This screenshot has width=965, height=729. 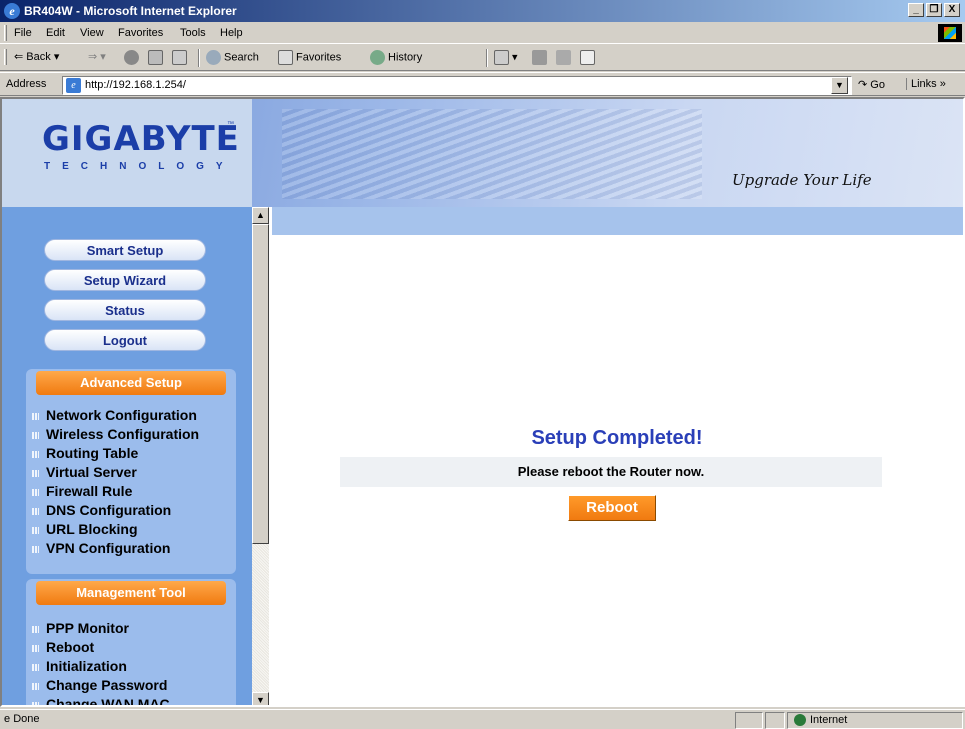 I want to click on edit-button, so click(x=565, y=57).